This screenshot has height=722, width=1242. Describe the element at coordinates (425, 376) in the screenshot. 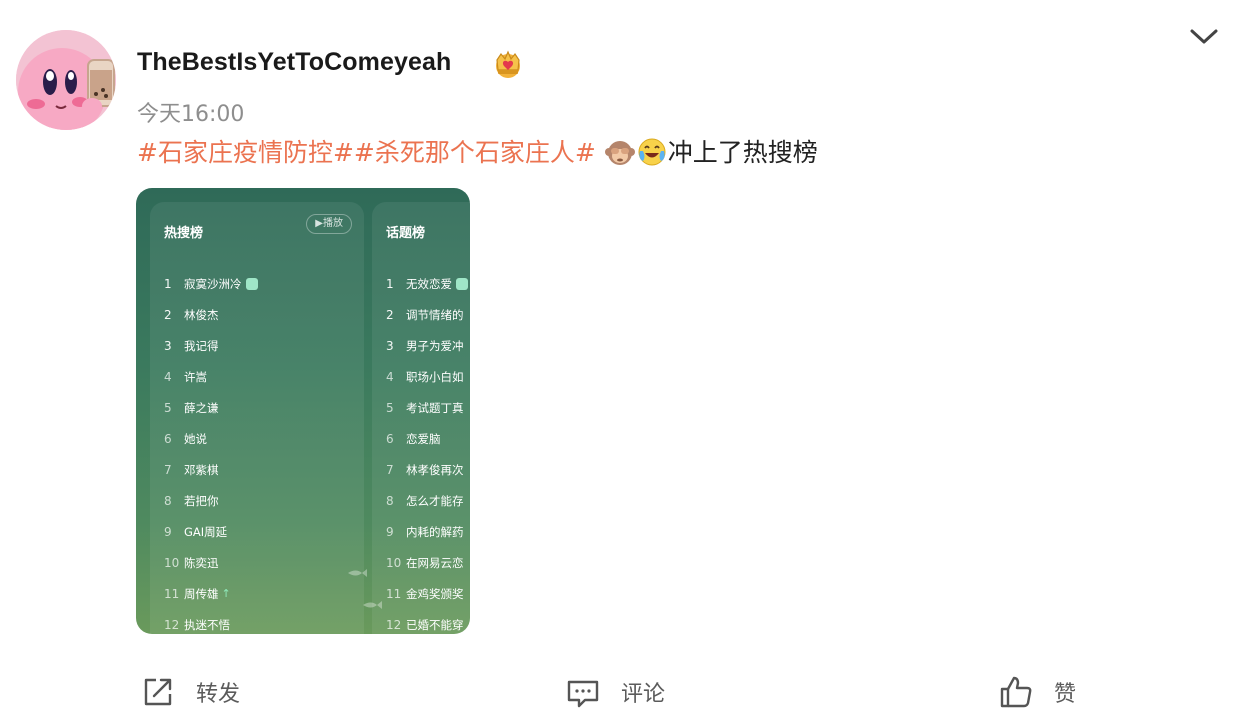

I see `list-item: 4 职场小白如` at that location.